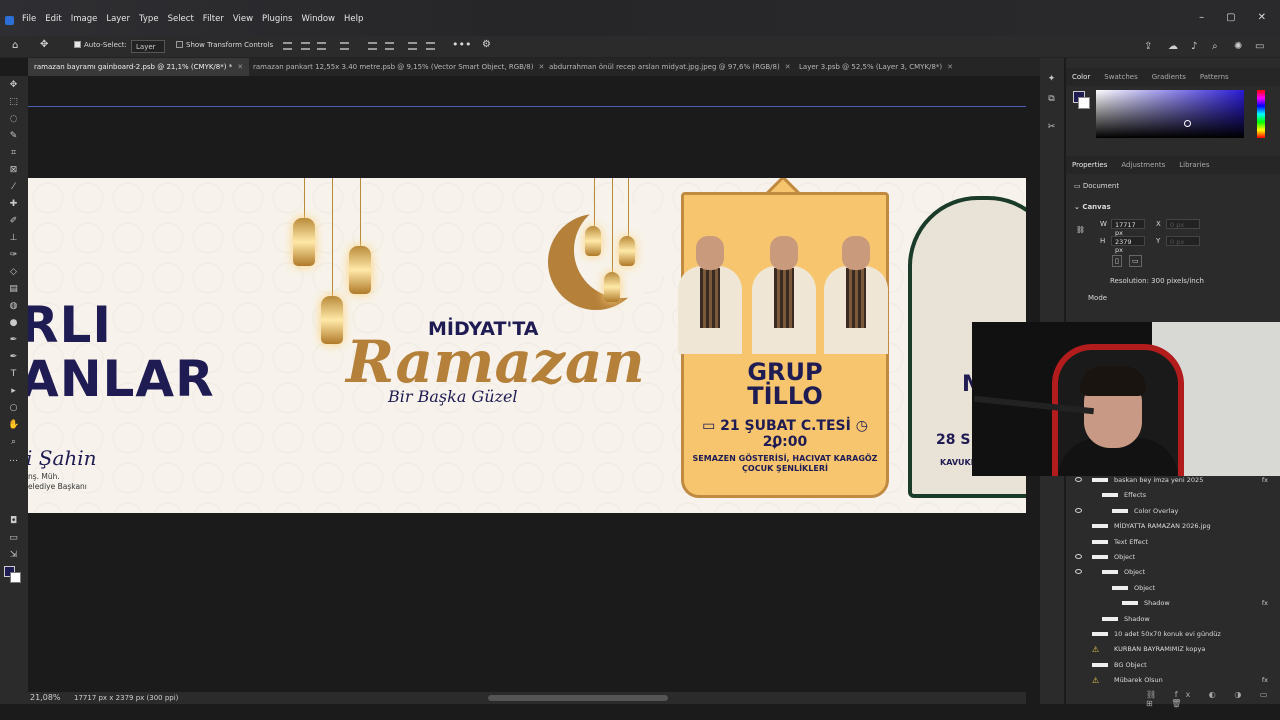  I want to click on lasso-tool-icon: ◌, so click(13, 119).